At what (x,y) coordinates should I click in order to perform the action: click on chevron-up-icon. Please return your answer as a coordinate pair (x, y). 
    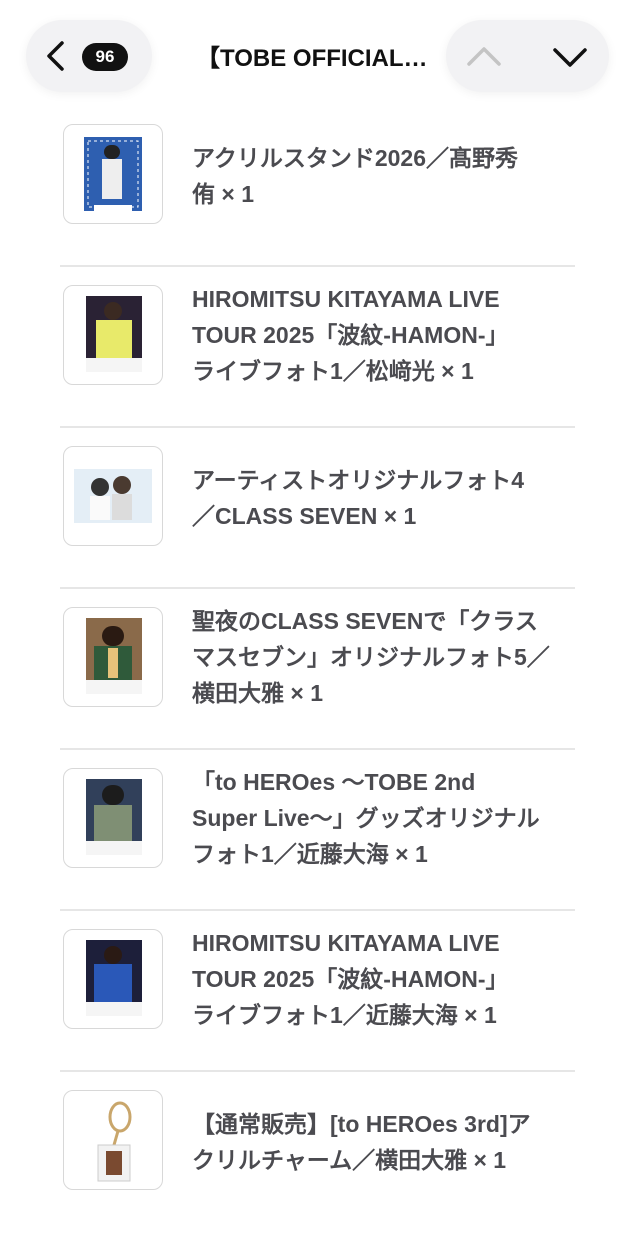
    Looking at the image, I should click on (484, 56).